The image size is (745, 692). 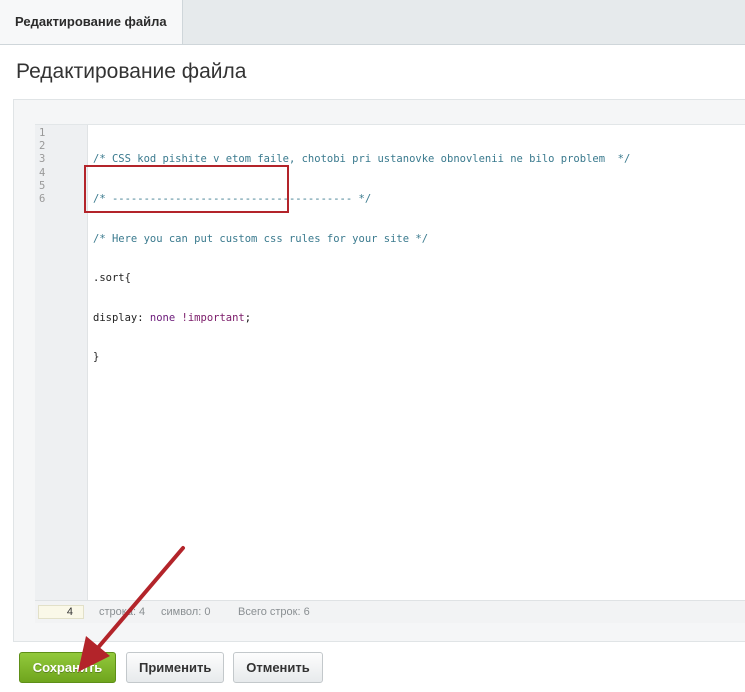 I want to click on status-symbol: символ: 0, so click(x=186, y=612).